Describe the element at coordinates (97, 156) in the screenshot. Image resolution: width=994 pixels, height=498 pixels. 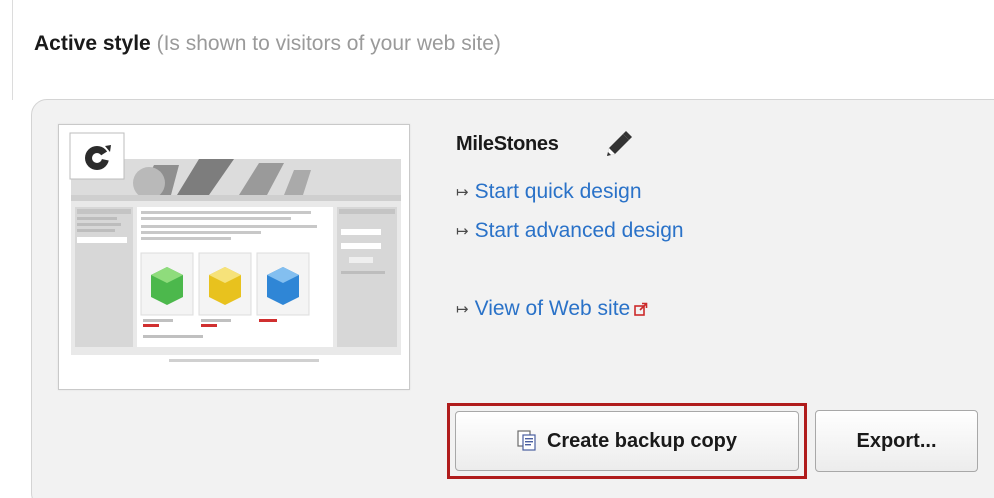
I see `refresh-icon` at that location.